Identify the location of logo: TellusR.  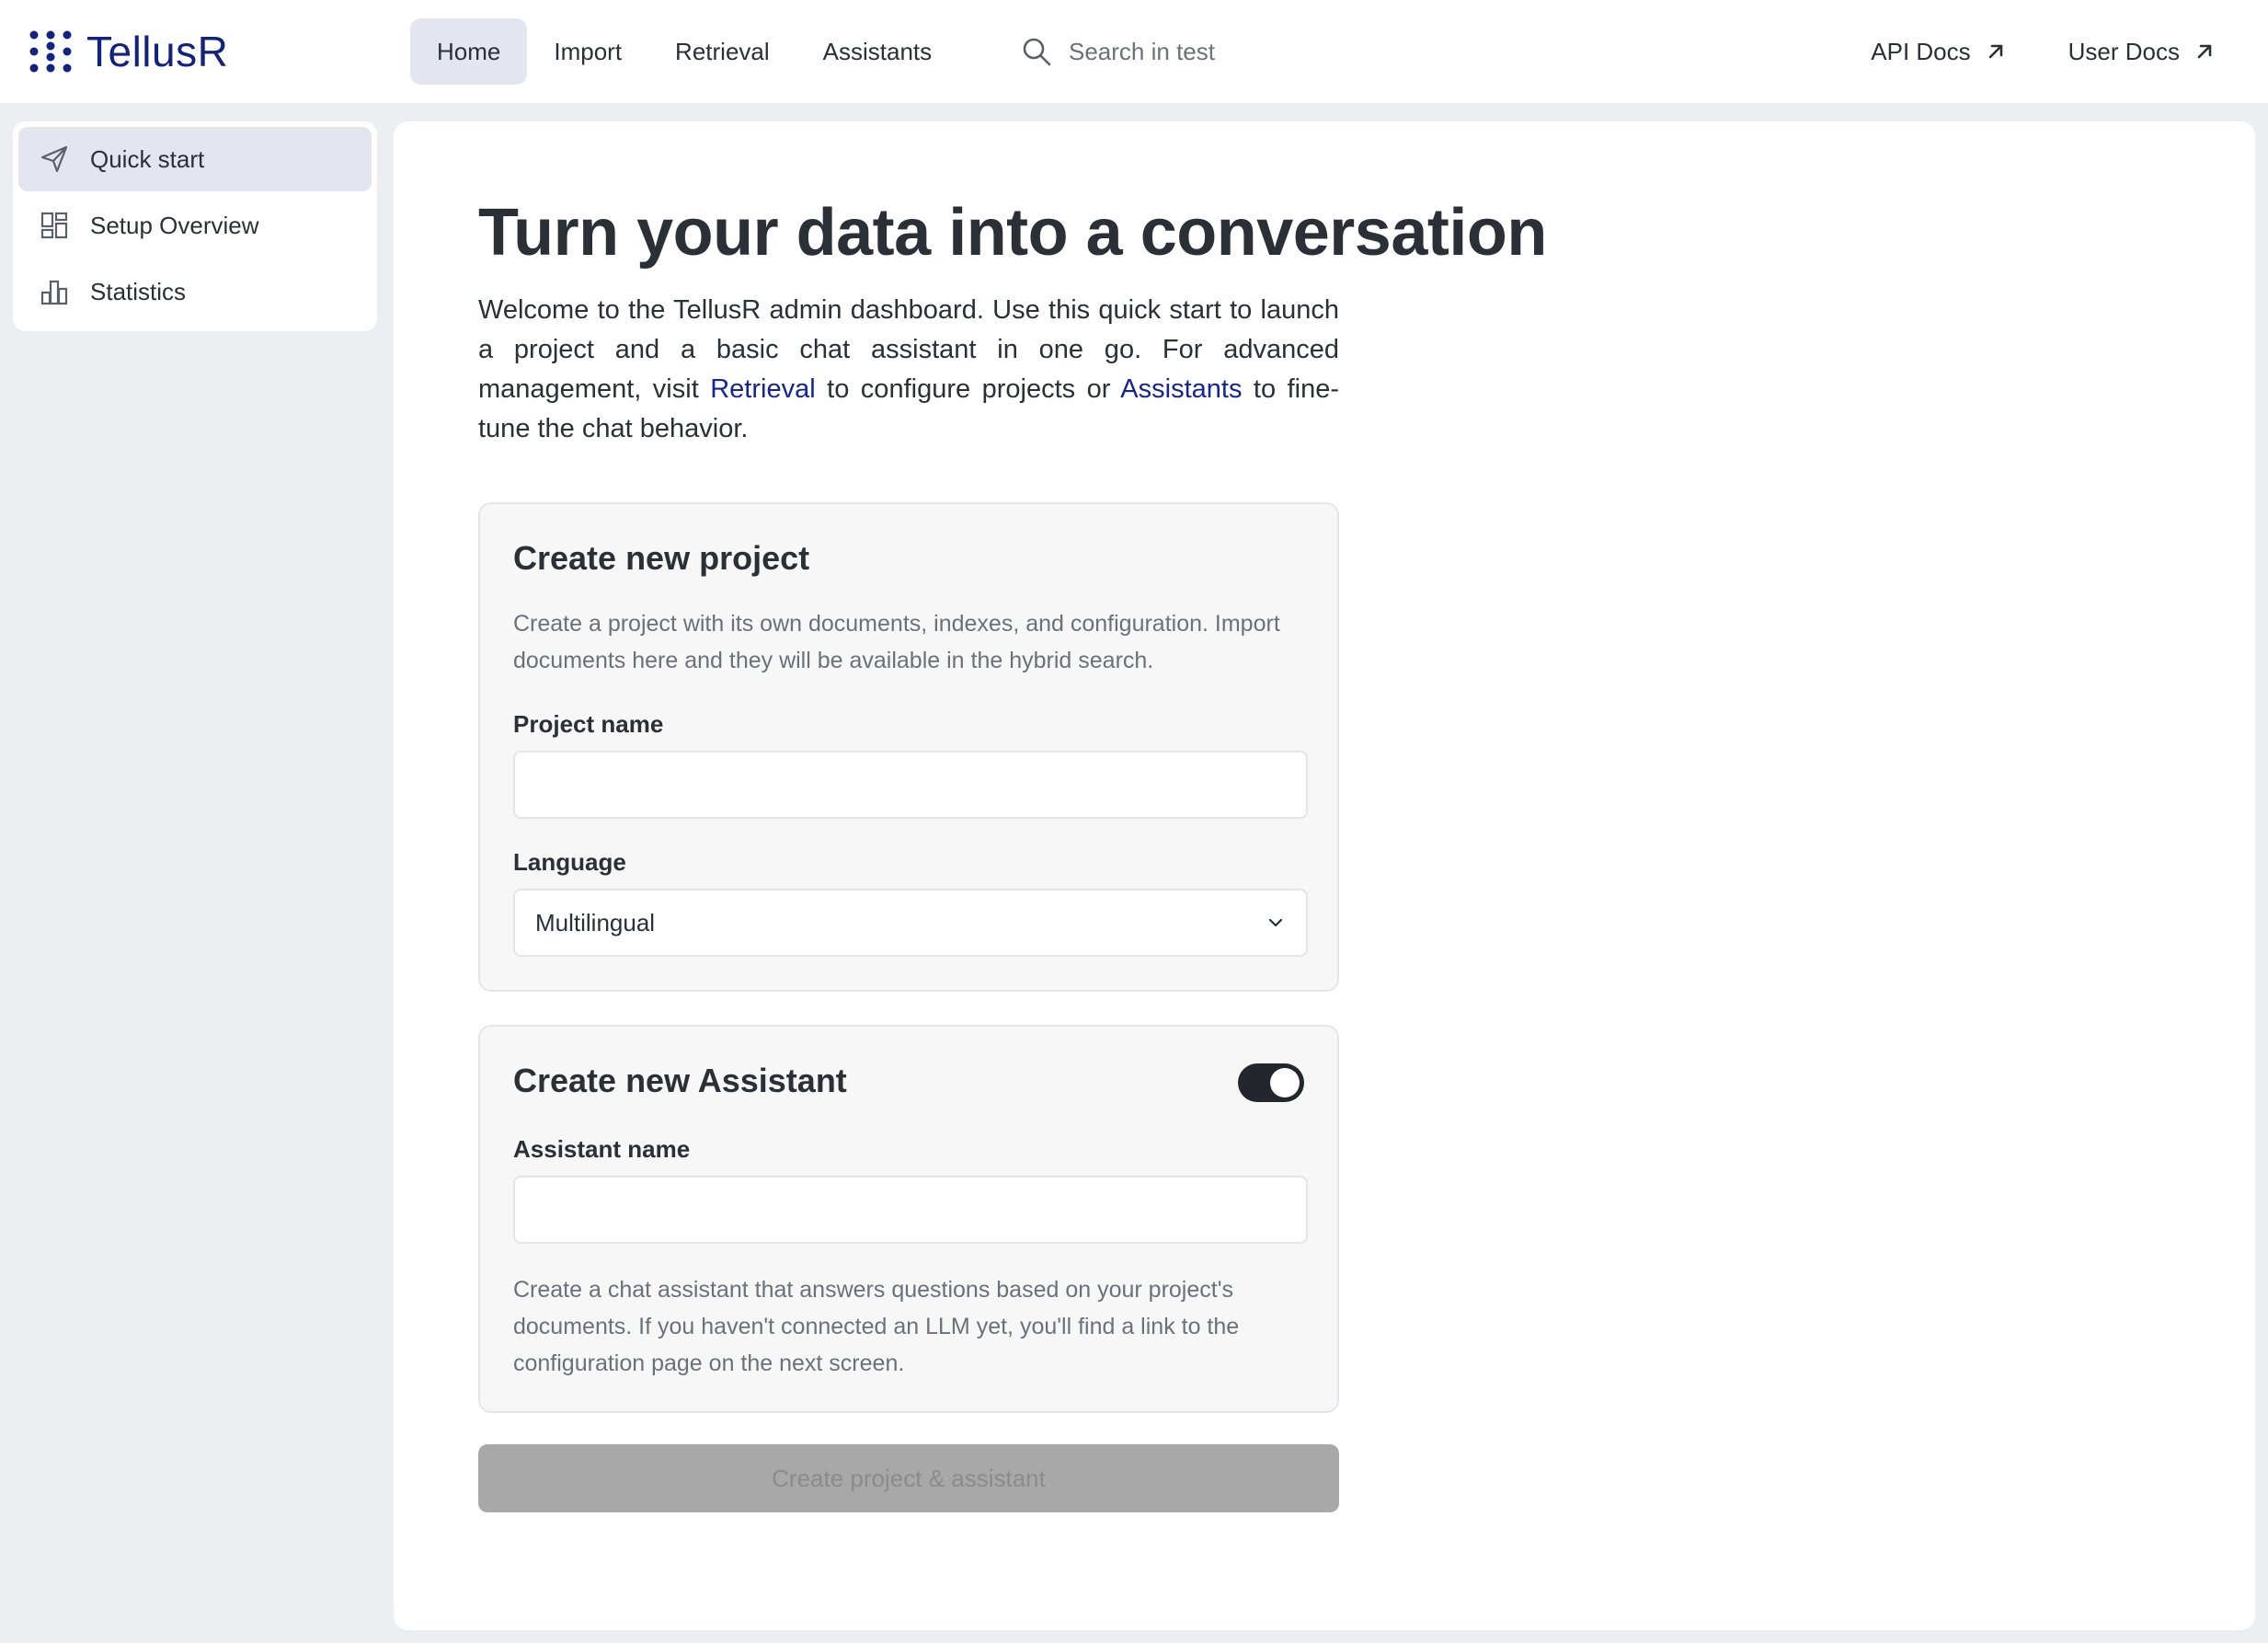
(128, 51).